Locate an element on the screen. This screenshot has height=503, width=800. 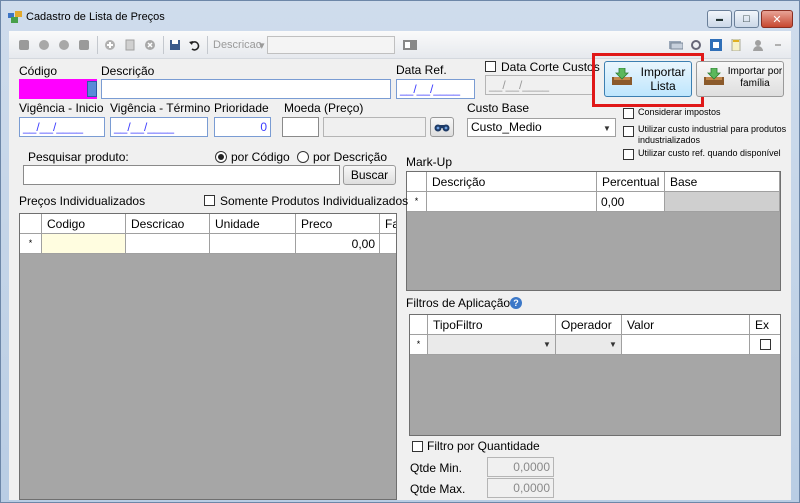
markup-title: Mark-Up is located at coordinates (429, 162).